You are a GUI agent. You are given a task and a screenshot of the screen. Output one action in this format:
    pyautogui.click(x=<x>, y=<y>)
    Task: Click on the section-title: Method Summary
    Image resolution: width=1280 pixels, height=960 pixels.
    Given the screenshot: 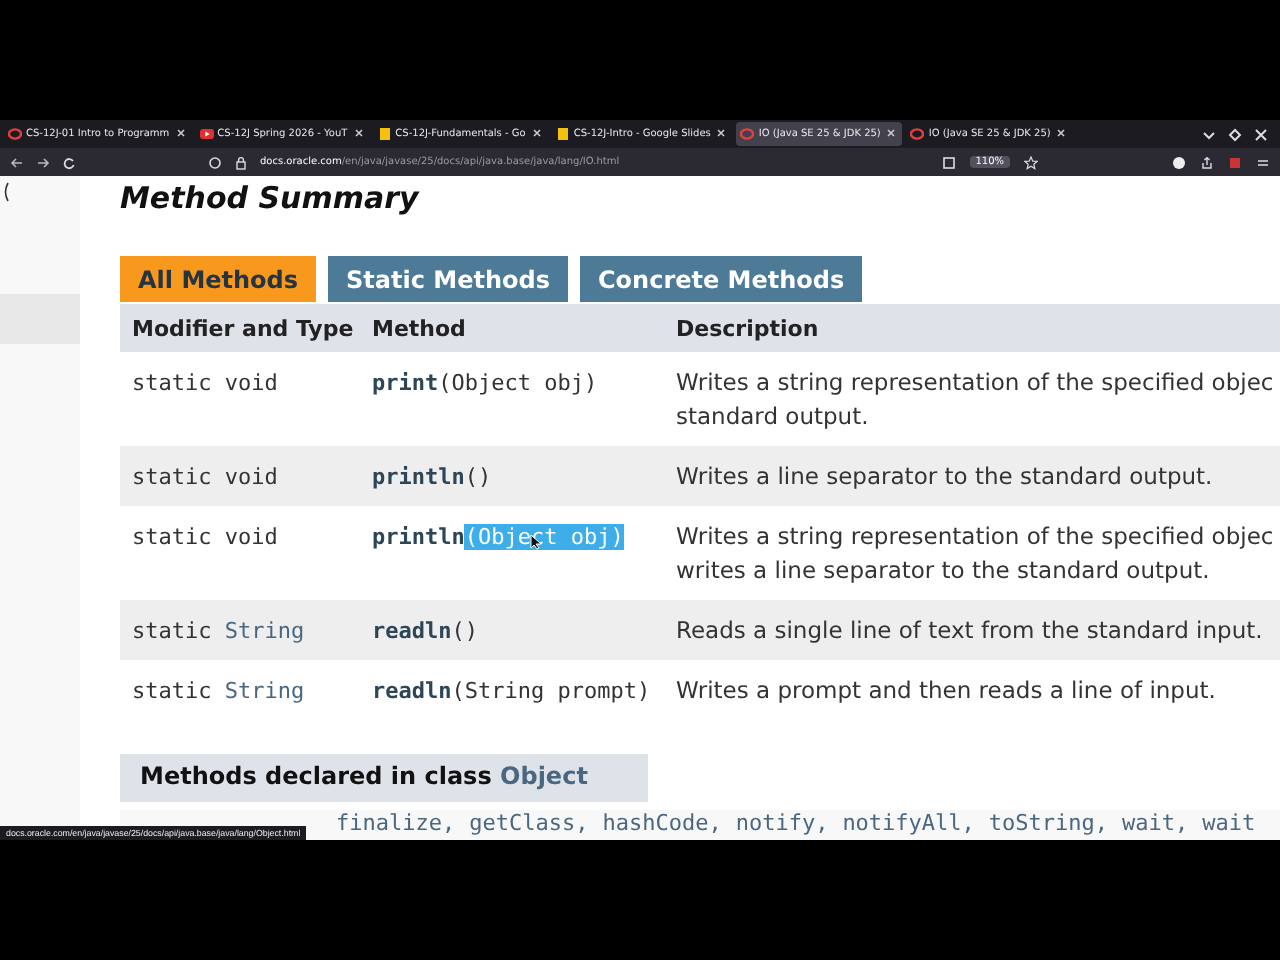 What is the action you would take?
    pyautogui.click(x=271, y=200)
    